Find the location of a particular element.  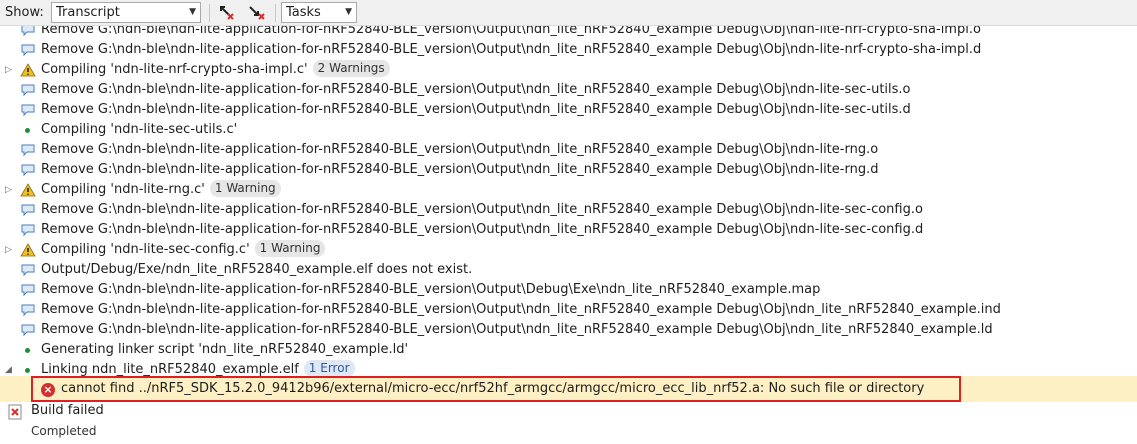

count-badge: 1 Error is located at coordinates (329, 368).